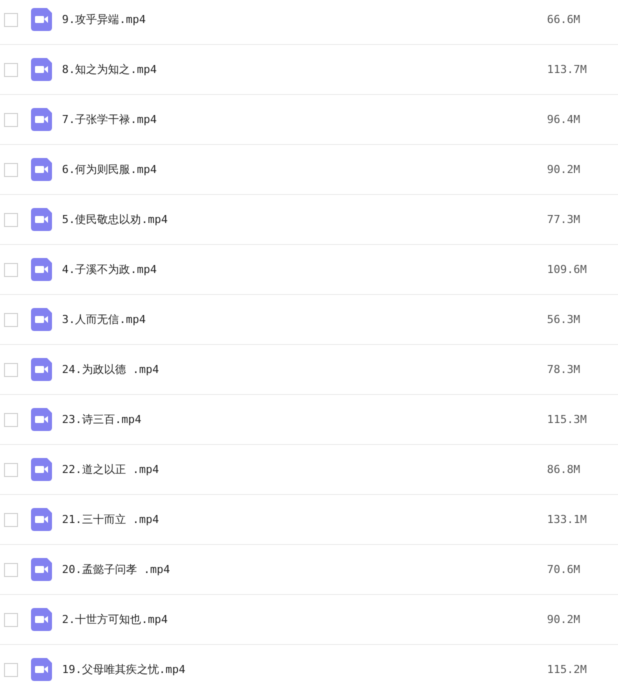 This screenshot has height=688, width=618. Describe the element at coordinates (304, 519) in the screenshot. I see `file-name: 21.三十而立 .mp4` at that location.